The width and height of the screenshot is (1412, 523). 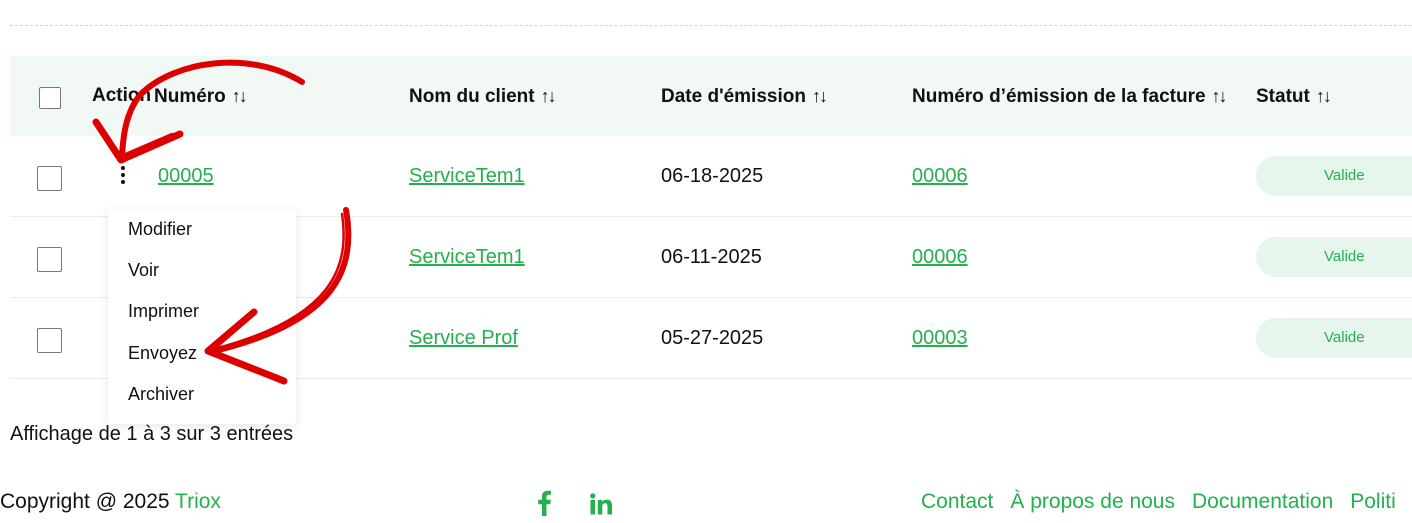 What do you see at coordinates (957, 501) in the screenshot?
I see `footer-link-contact: Contact` at bounding box center [957, 501].